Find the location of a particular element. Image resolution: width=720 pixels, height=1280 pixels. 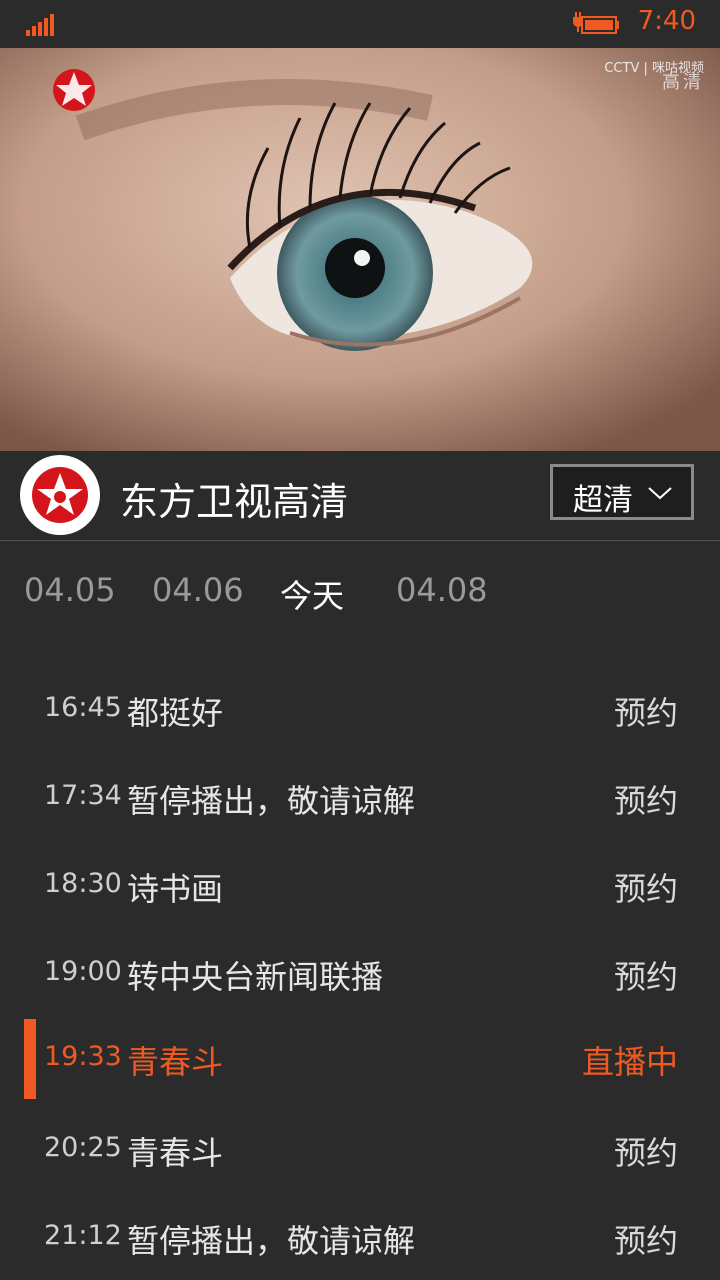

tab-0406: 04.06 is located at coordinates (198, 590).